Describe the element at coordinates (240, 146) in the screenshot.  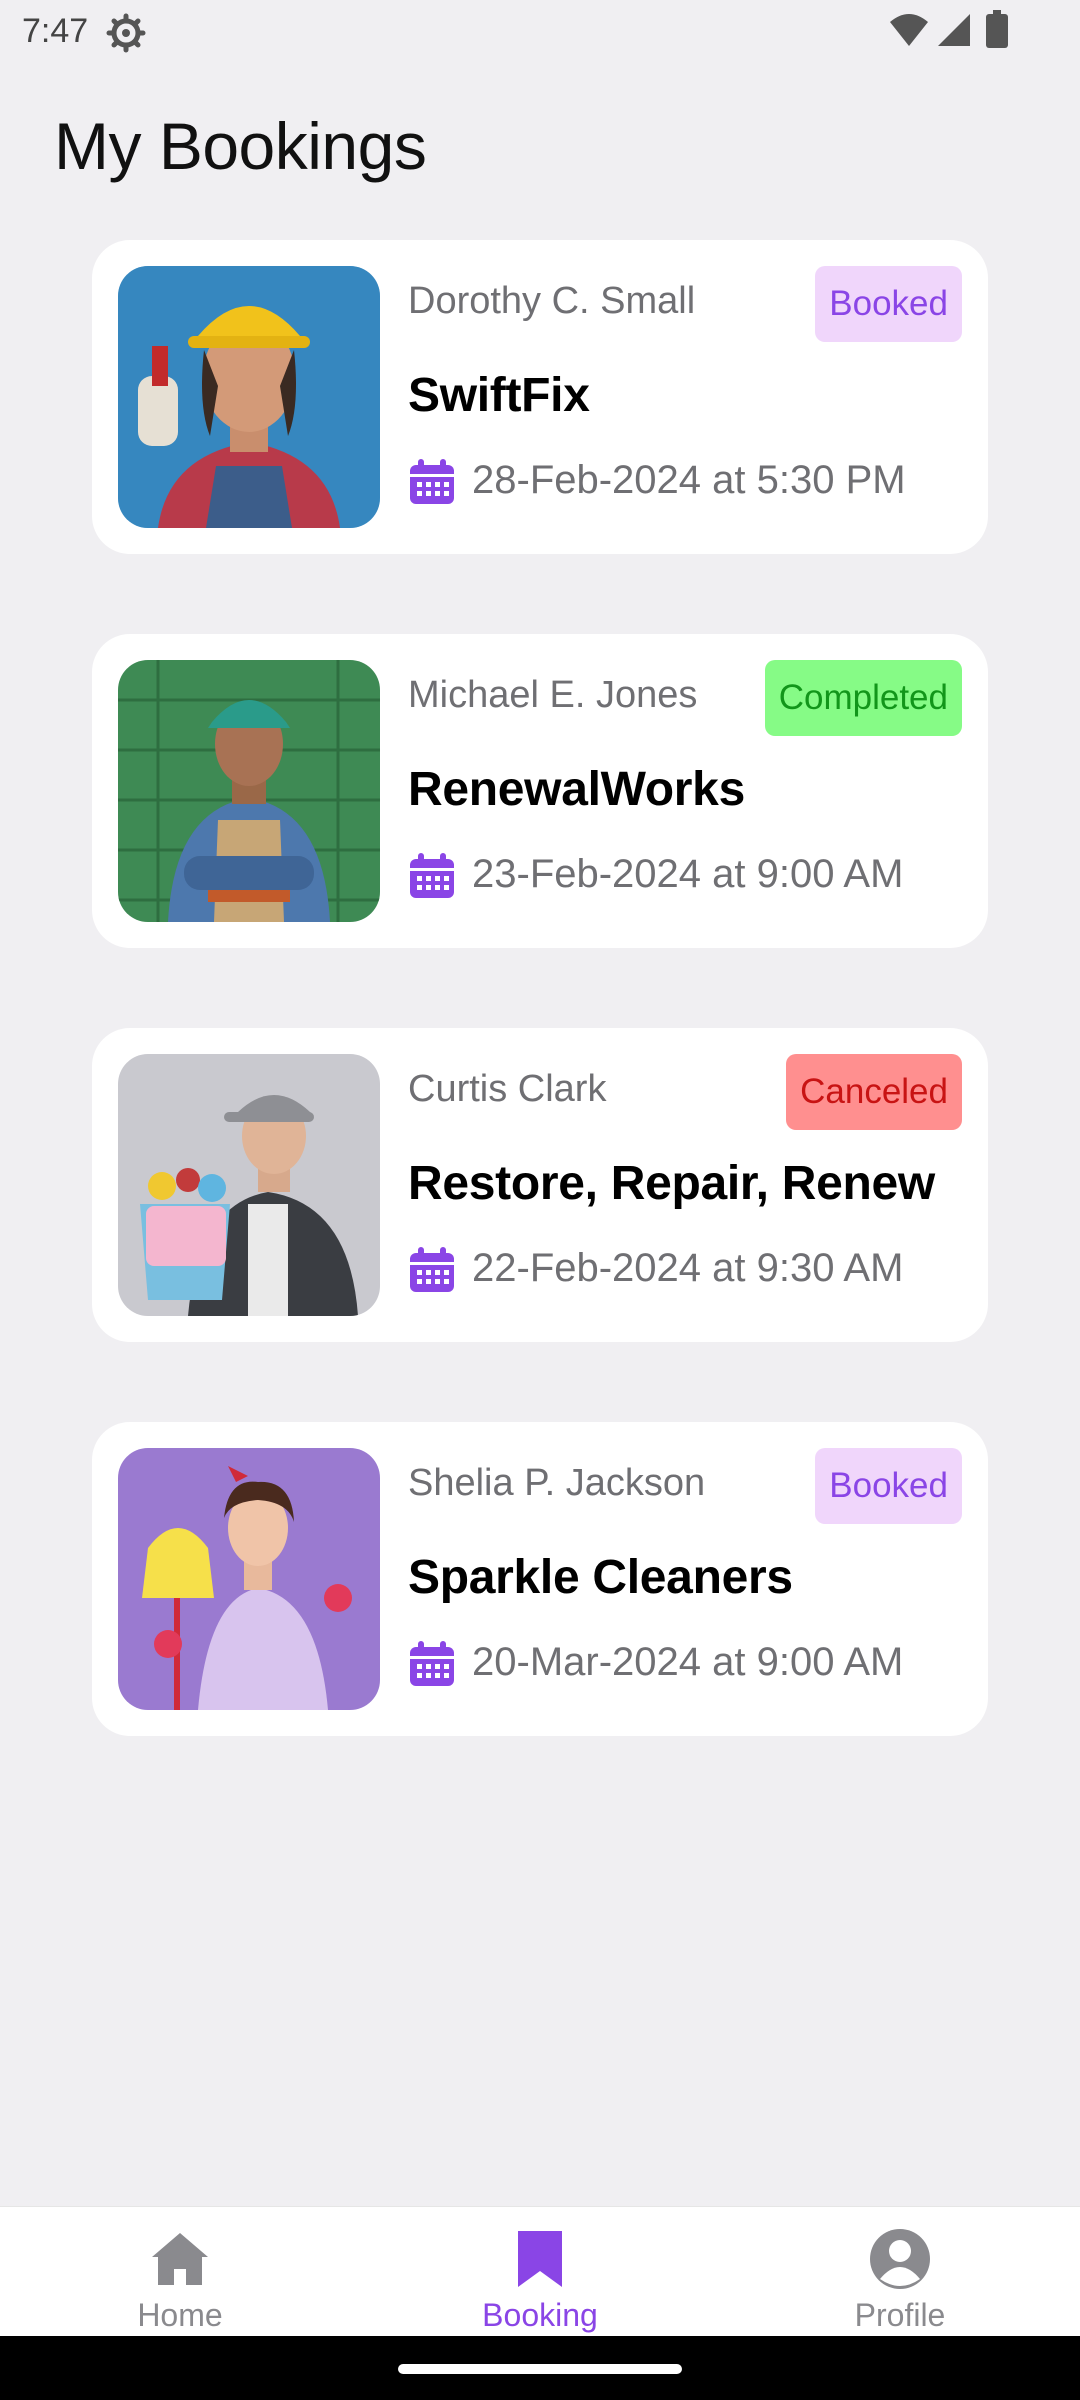
I see `page-title: My Bookings` at that location.